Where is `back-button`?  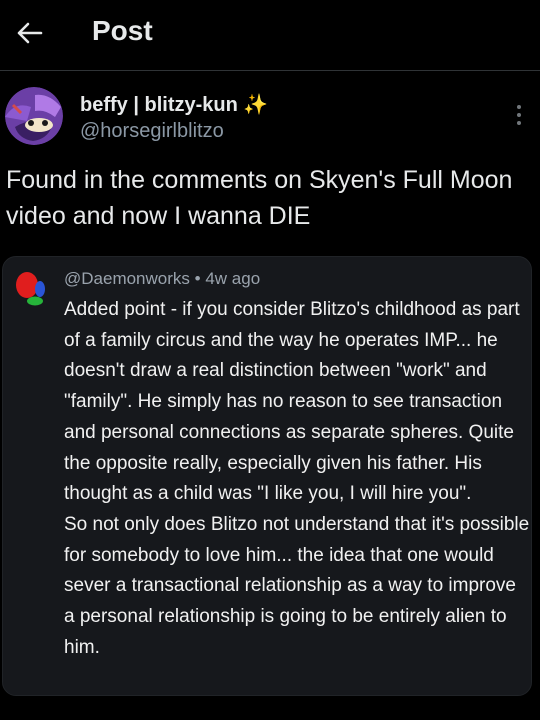
back-button is located at coordinates (29, 33).